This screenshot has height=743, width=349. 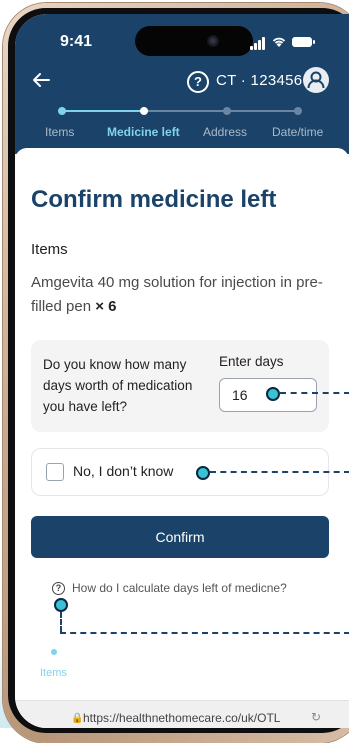 What do you see at coordinates (59, 132) in the screenshot?
I see `step-label-items: Items` at bounding box center [59, 132].